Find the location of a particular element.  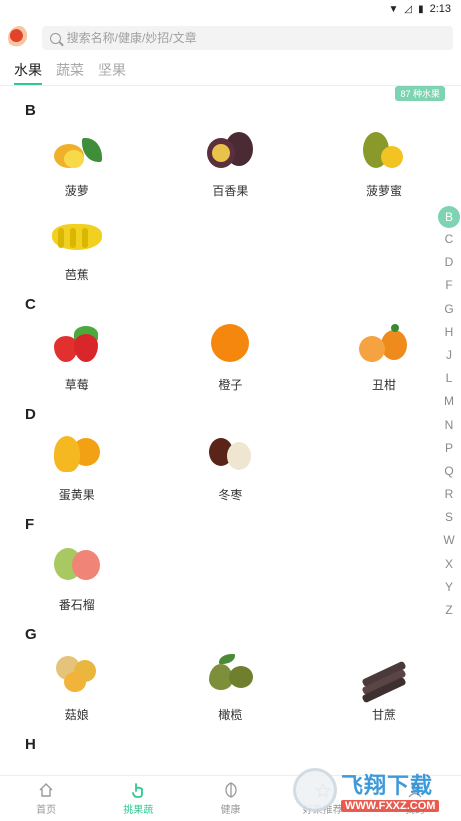

fruit-item: 百香果 is located at coordinates (231, 166).